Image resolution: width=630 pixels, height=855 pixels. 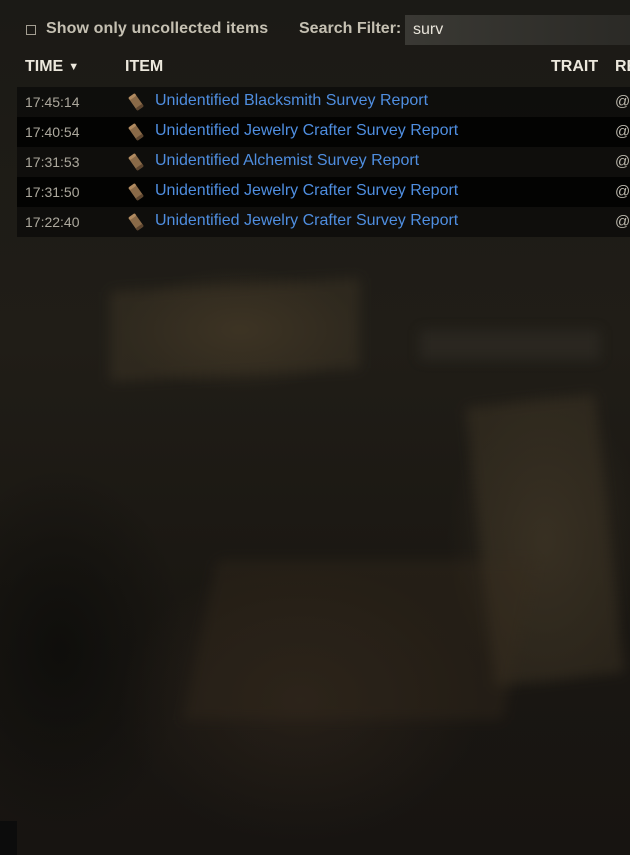 What do you see at coordinates (52, 102) in the screenshot?
I see `row-time: 17:45:14` at bounding box center [52, 102].